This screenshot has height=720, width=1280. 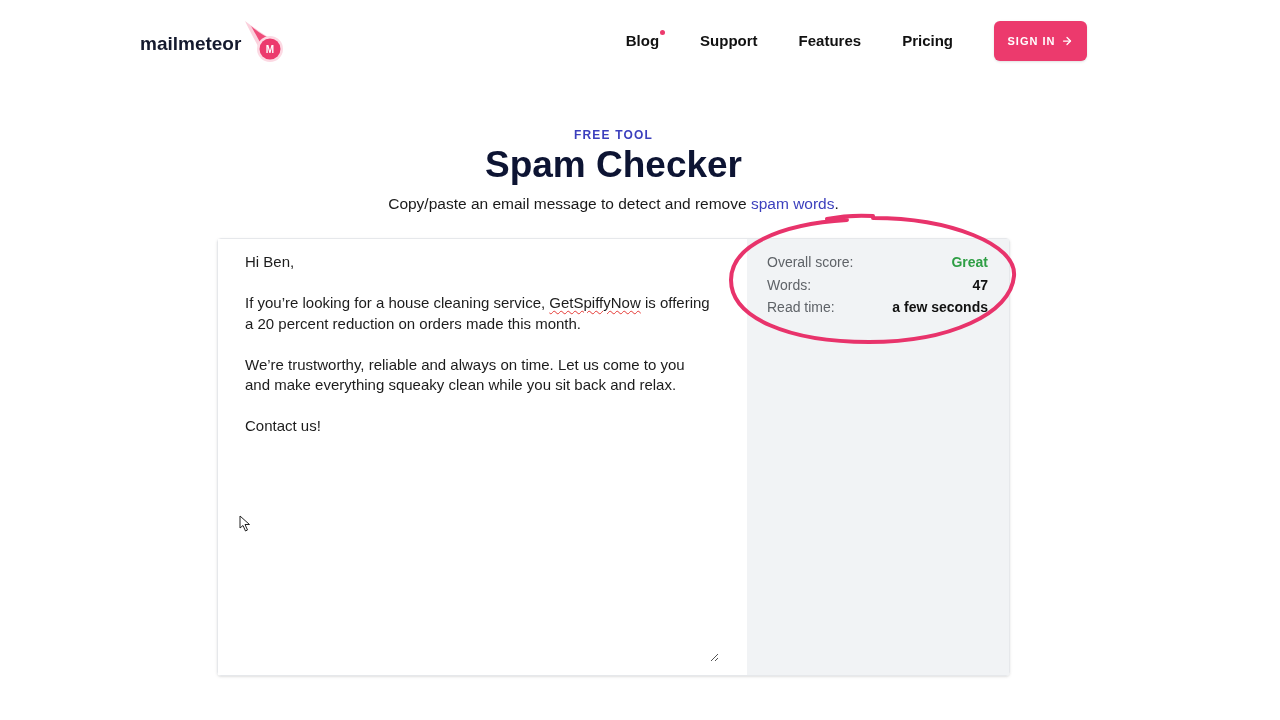 What do you see at coordinates (283, 426) in the screenshot?
I see `message-paragraph: Contact us!` at bounding box center [283, 426].